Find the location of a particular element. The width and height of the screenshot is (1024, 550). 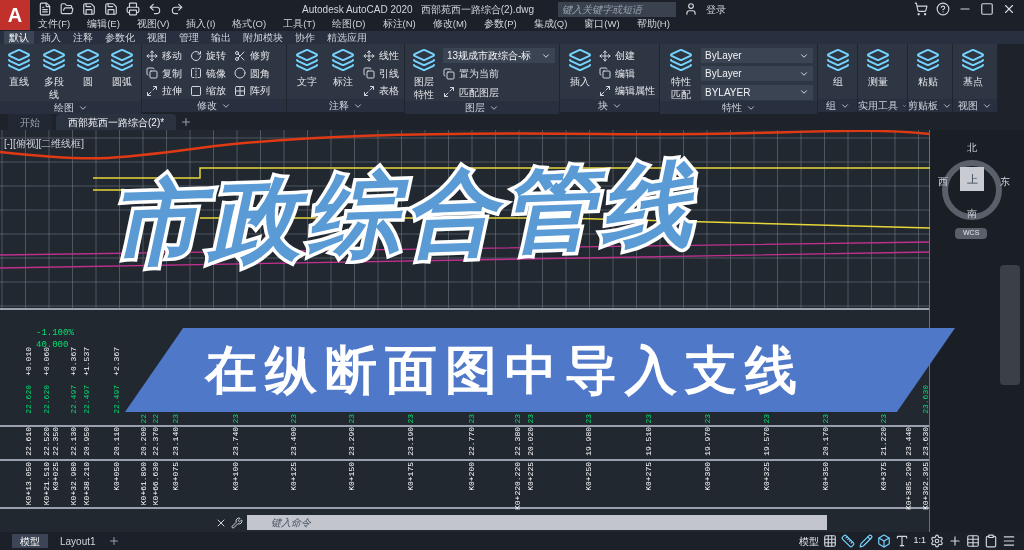

property-dropdown: 13规成市政综合-标 is located at coordinates (499, 55).